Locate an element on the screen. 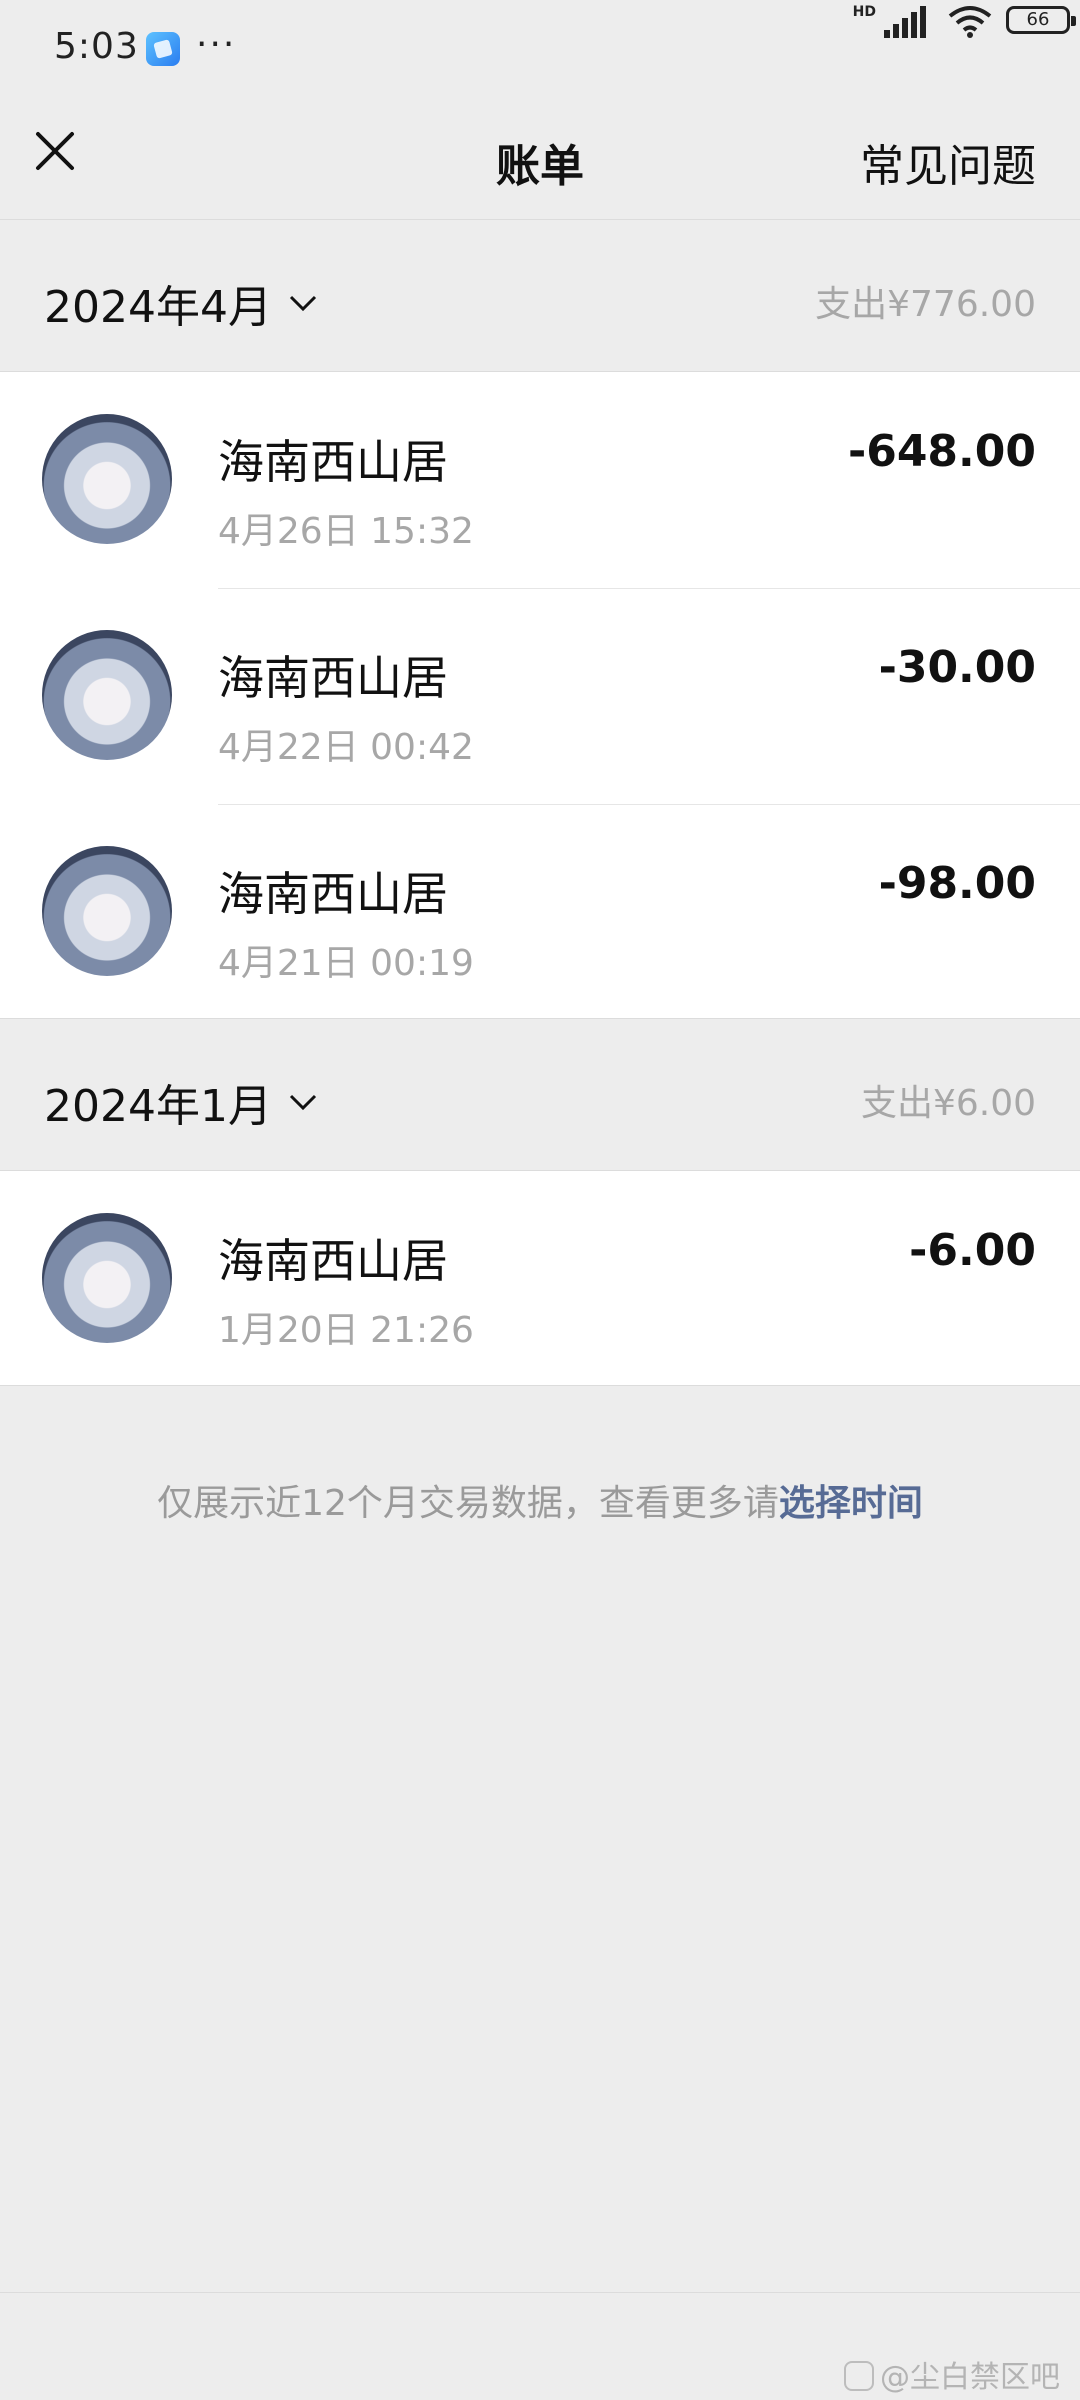 The height and width of the screenshot is (2400, 1080). month-header-january: 2024年1月 支出¥6.00 is located at coordinates (540, 1095).